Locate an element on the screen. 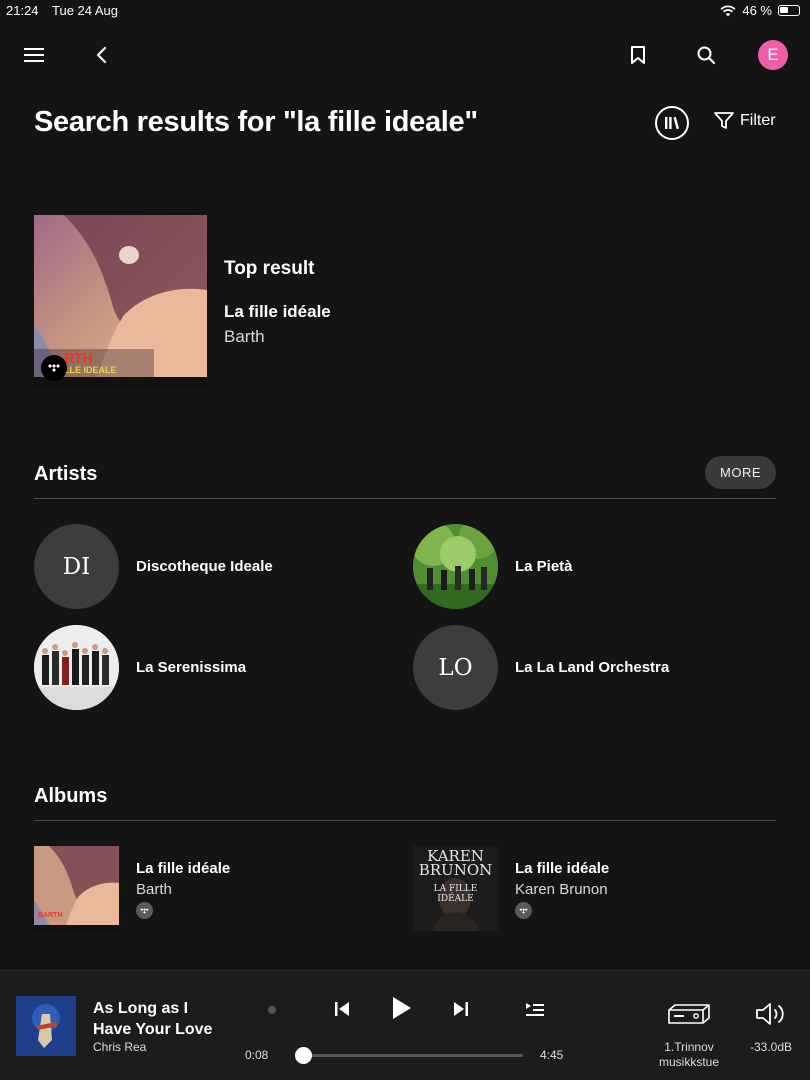 Image resolution: width=810 pixels, height=1080 pixels. album-artist: Barth is located at coordinates (154, 889).